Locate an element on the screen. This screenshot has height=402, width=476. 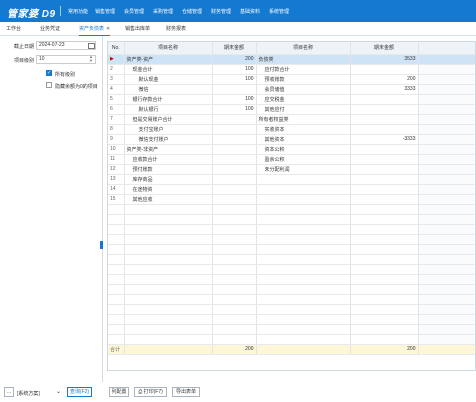
table-row: 13 库存商品 is located at coordinates (291, 179).